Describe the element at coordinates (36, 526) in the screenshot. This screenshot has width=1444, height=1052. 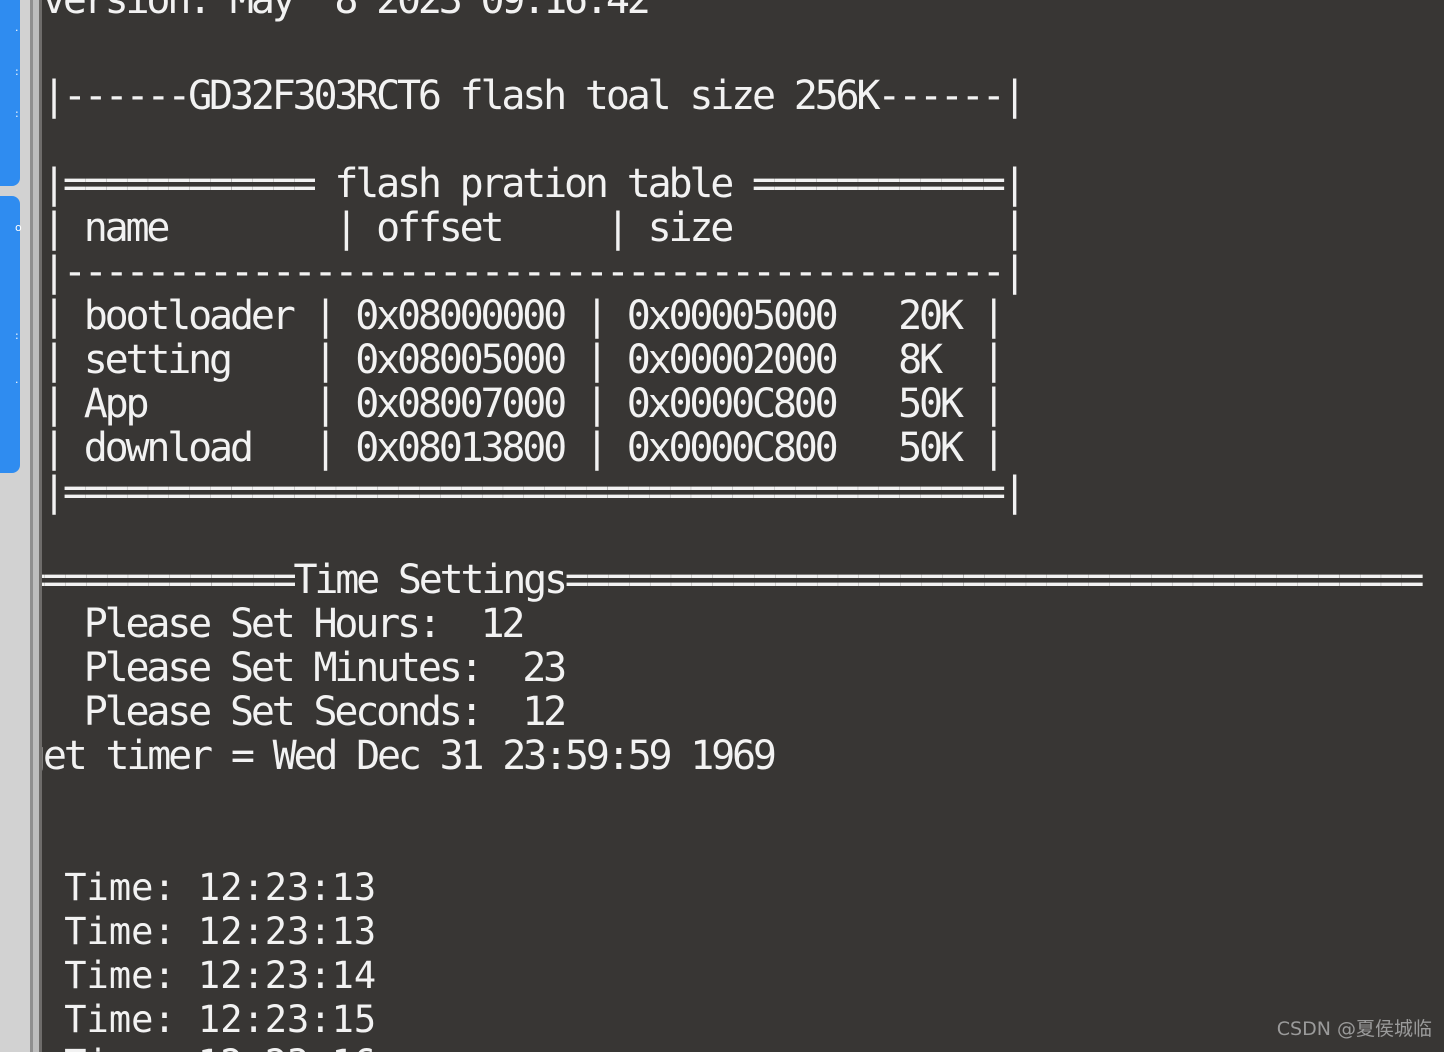
I see `panel-divider` at that location.